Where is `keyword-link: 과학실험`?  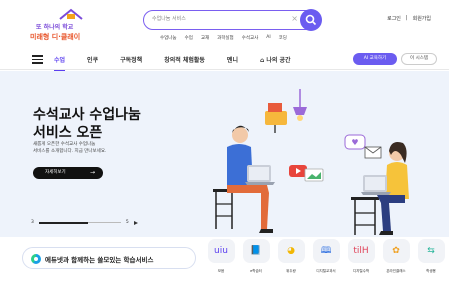
keyword-link: 과학실험 is located at coordinates (225, 38).